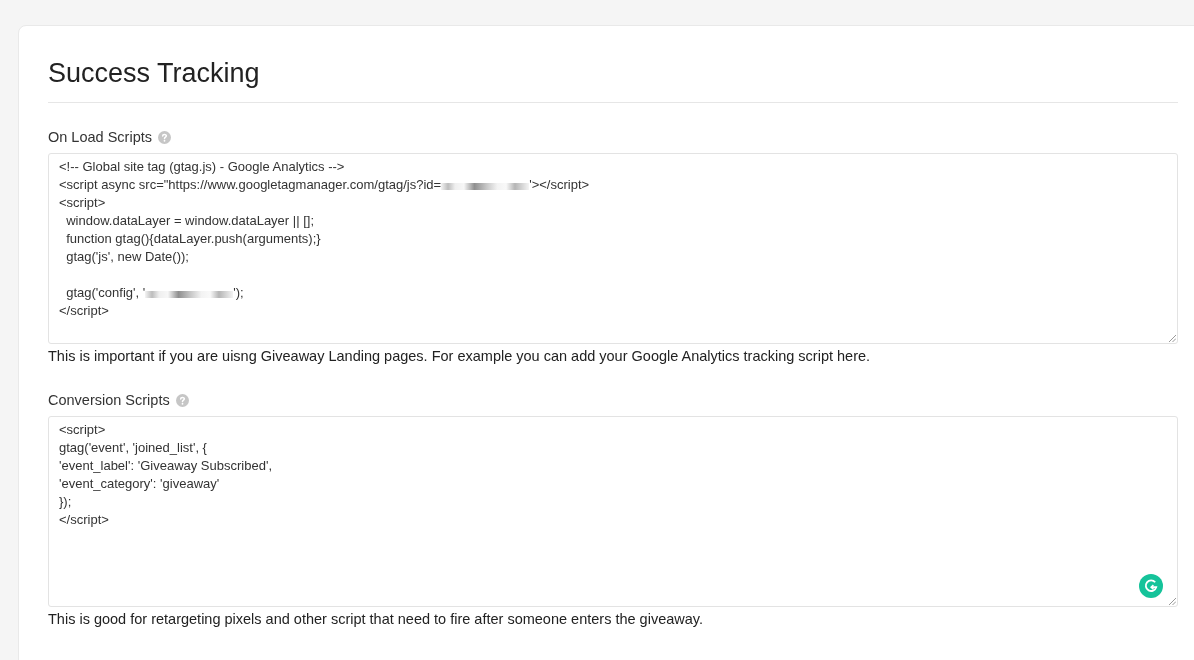 The width and height of the screenshot is (1194, 660). What do you see at coordinates (109, 400) in the screenshot?
I see `field-label: Conversion Scripts` at bounding box center [109, 400].